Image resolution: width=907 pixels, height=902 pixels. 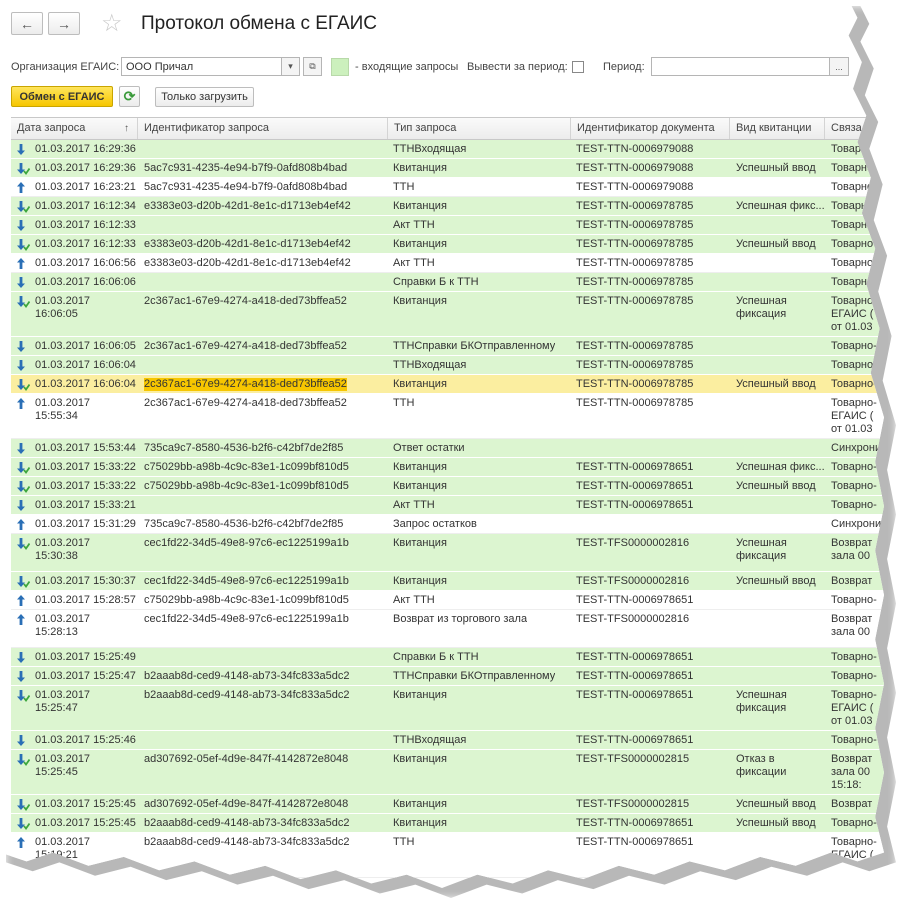 What do you see at coordinates (244, 448) in the screenshot?
I see `cell-req: 735ca9c7-8580-4536-b2f6-c42bf7de2f85` at bounding box center [244, 448].